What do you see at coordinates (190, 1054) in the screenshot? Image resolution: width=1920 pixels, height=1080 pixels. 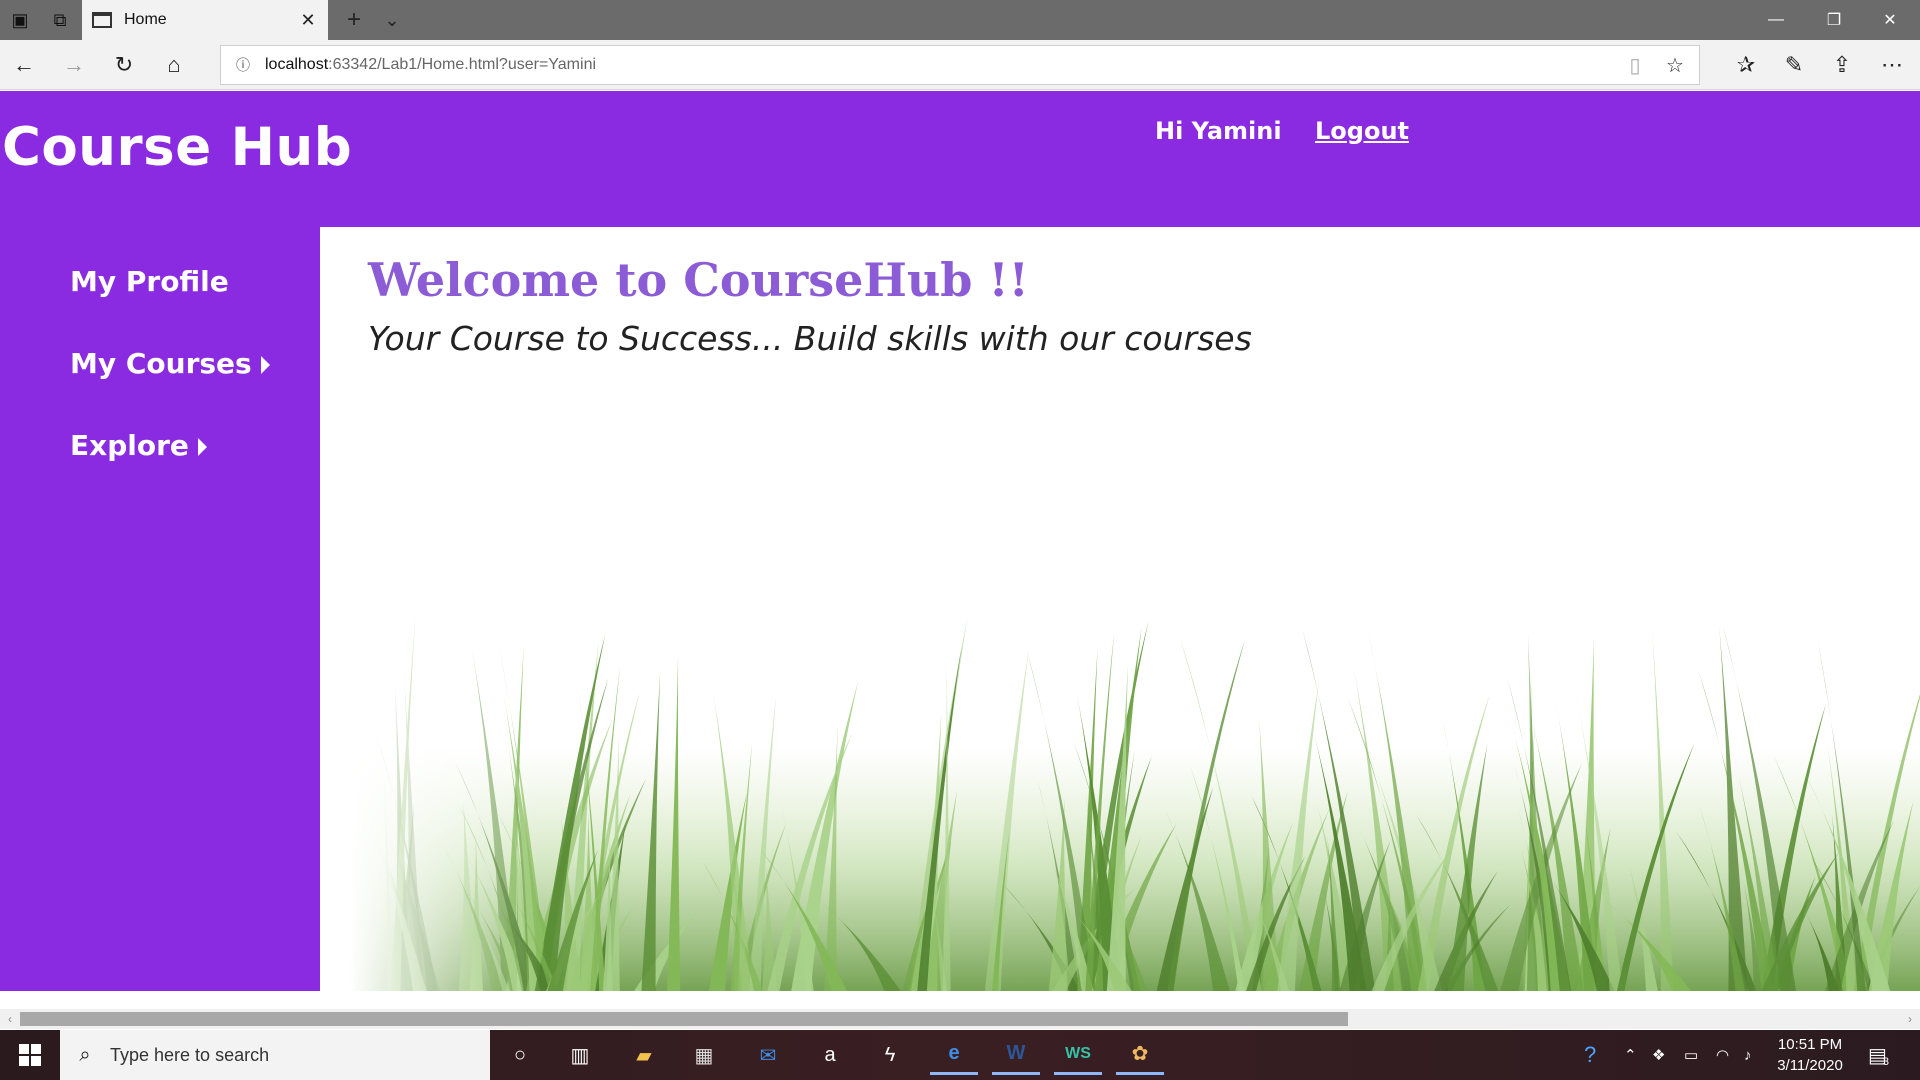 I see `search-placeholder: Type here to search` at bounding box center [190, 1054].